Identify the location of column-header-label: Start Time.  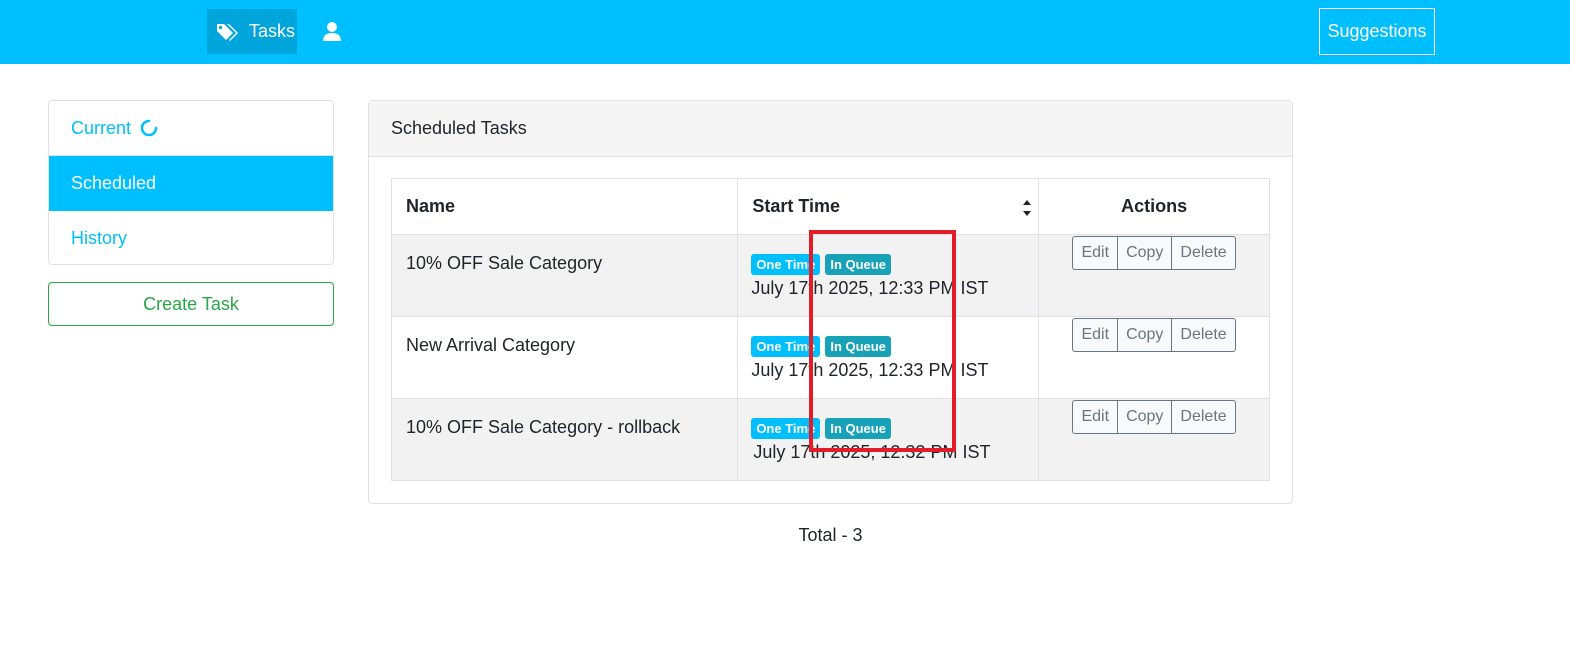
(796, 206).